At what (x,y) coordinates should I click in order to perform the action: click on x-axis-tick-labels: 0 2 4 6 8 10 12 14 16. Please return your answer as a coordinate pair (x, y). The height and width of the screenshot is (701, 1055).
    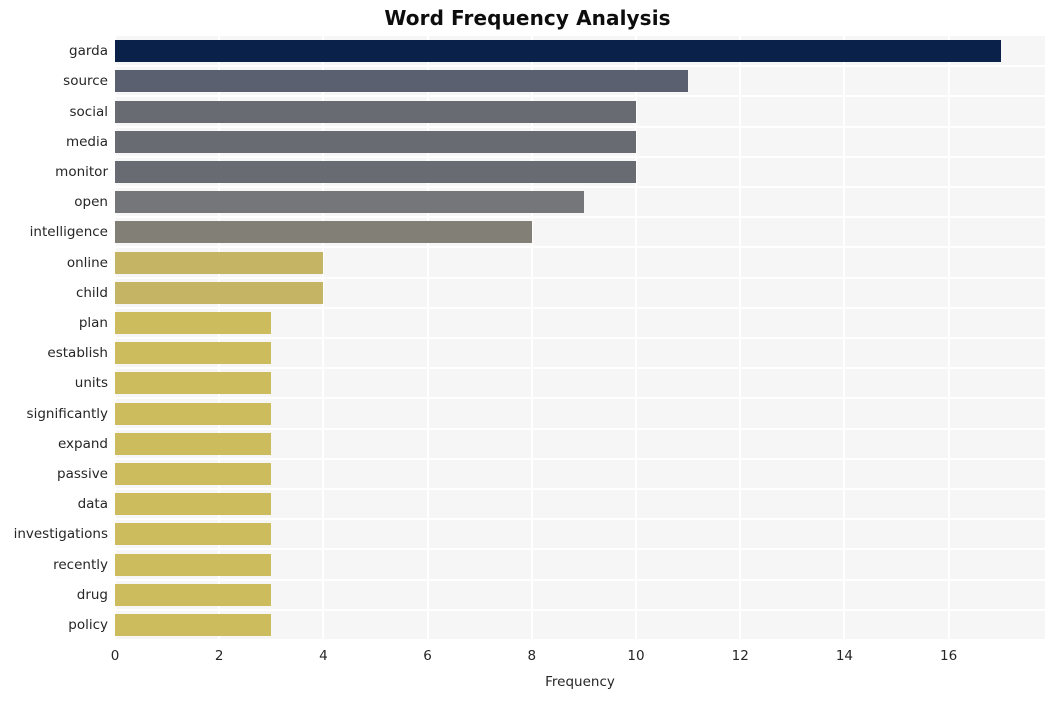
    Looking at the image, I should click on (527, 658).